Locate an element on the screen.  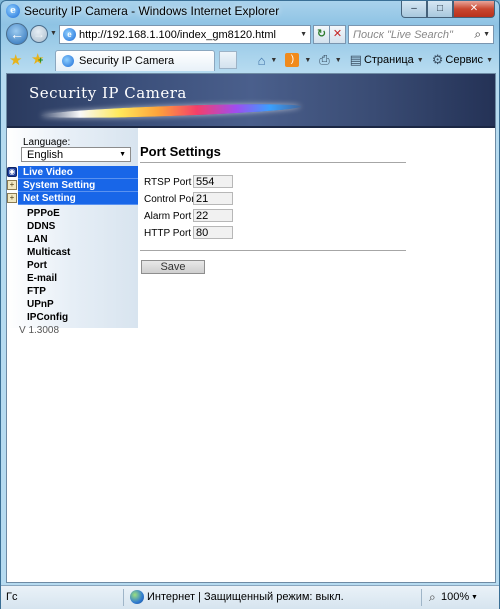
zoom-icon: ⌕ is located at coordinates (432, 597).